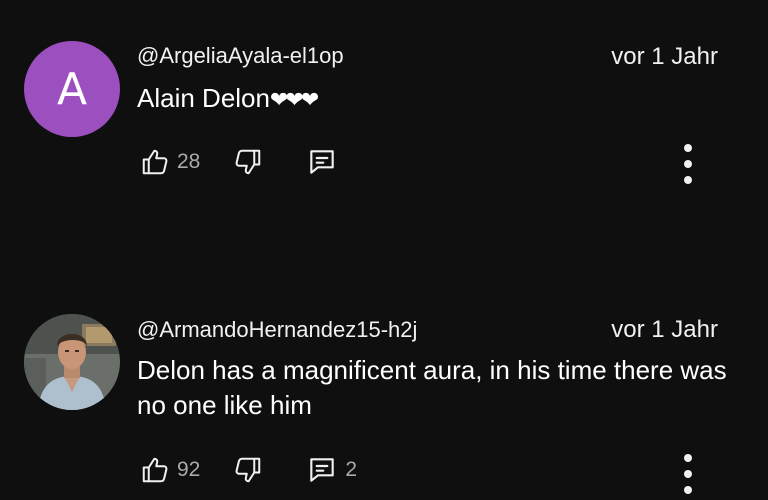  I want to click on avatar-letter: A, so click(72, 89).